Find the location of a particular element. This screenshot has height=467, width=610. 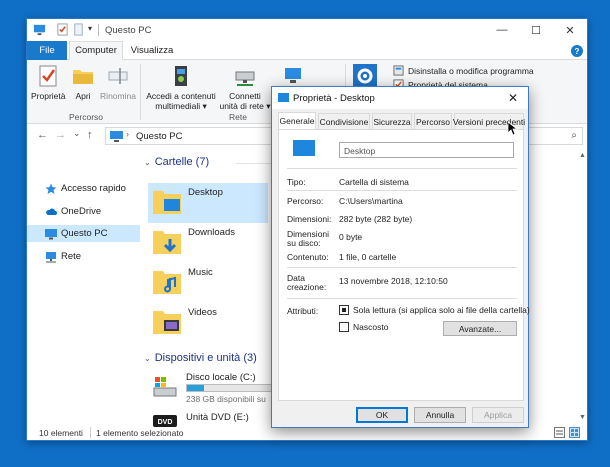

sidebar-item-label: Rete is located at coordinates (71, 256).